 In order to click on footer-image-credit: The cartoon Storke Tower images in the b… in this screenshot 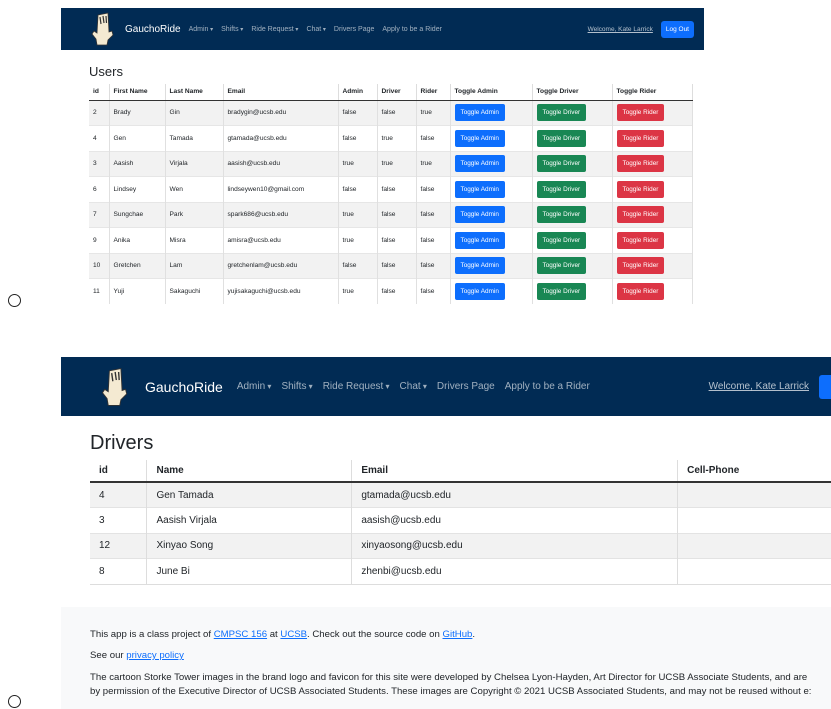, I will do `click(460, 685)`.